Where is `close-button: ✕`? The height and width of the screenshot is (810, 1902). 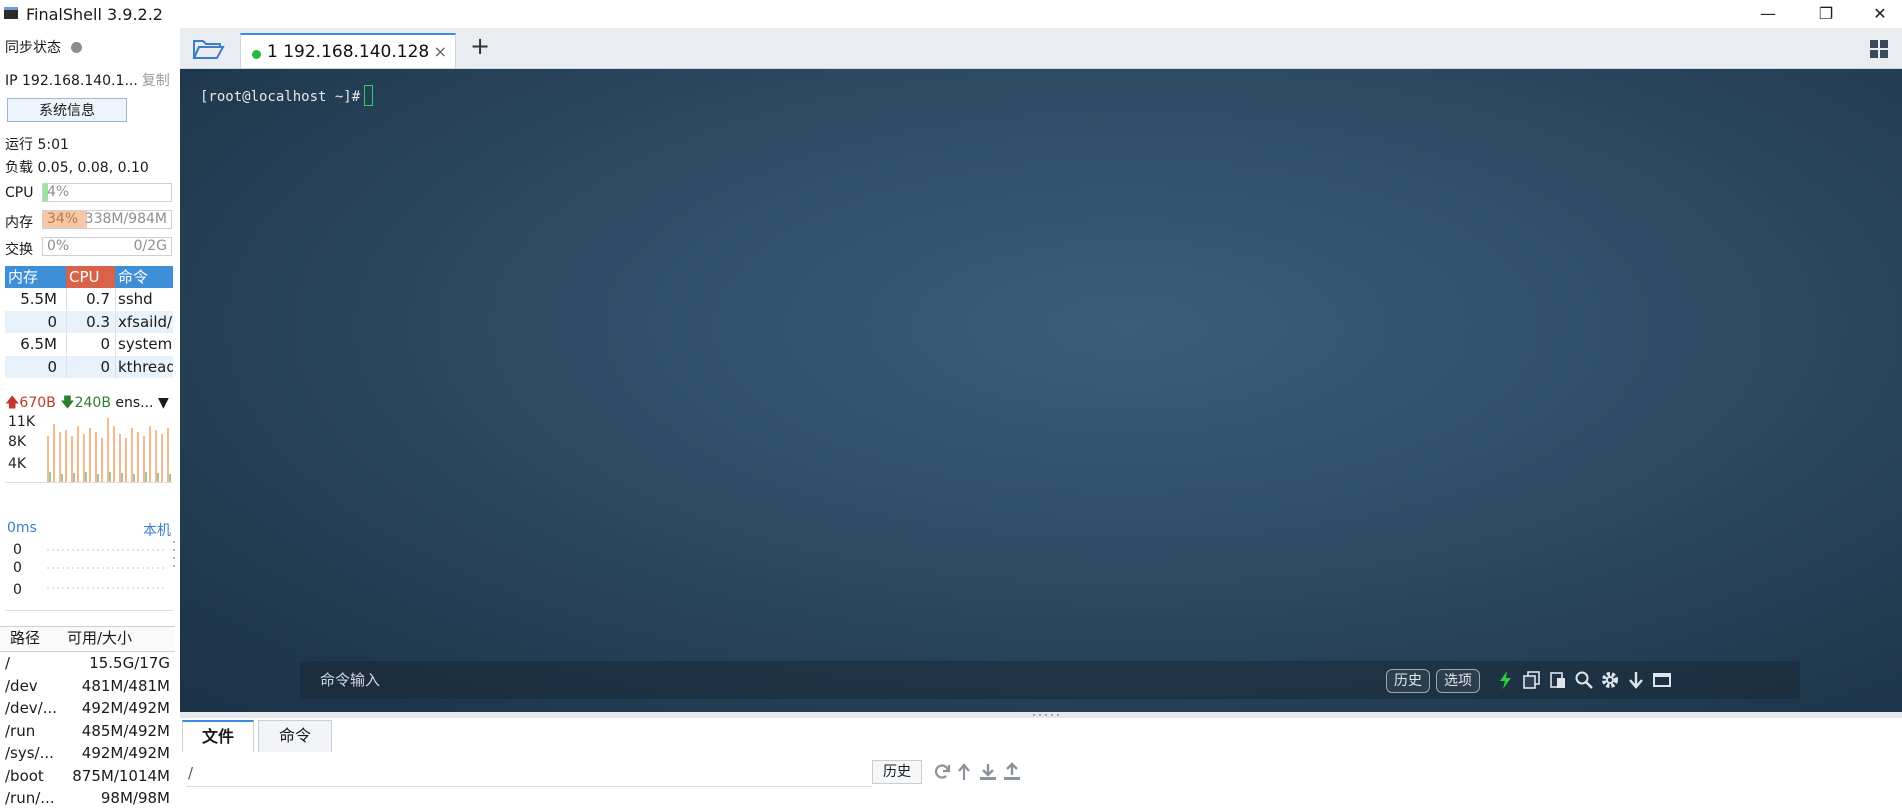 close-button: ✕ is located at coordinates (1880, 14).